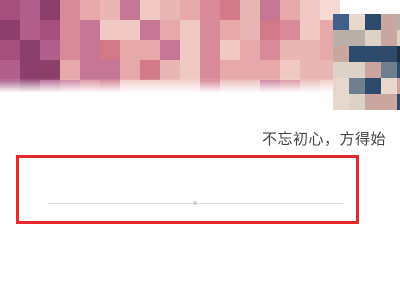 This screenshot has height=300, width=400. Describe the element at coordinates (195, 203) in the screenshot. I see `input-cursor-dot` at that location.